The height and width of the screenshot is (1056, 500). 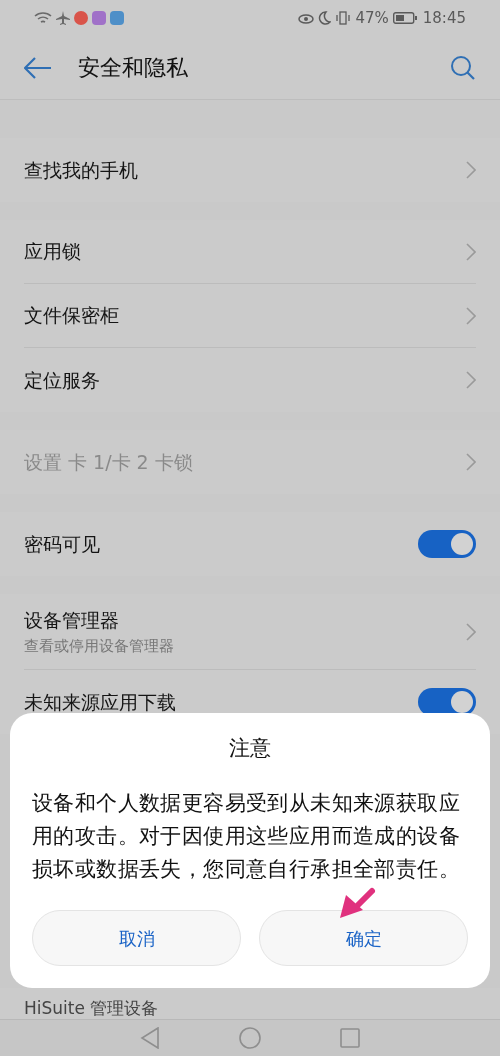 I want to click on setting-label: 文件保密柜, so click(x=71, y=315).